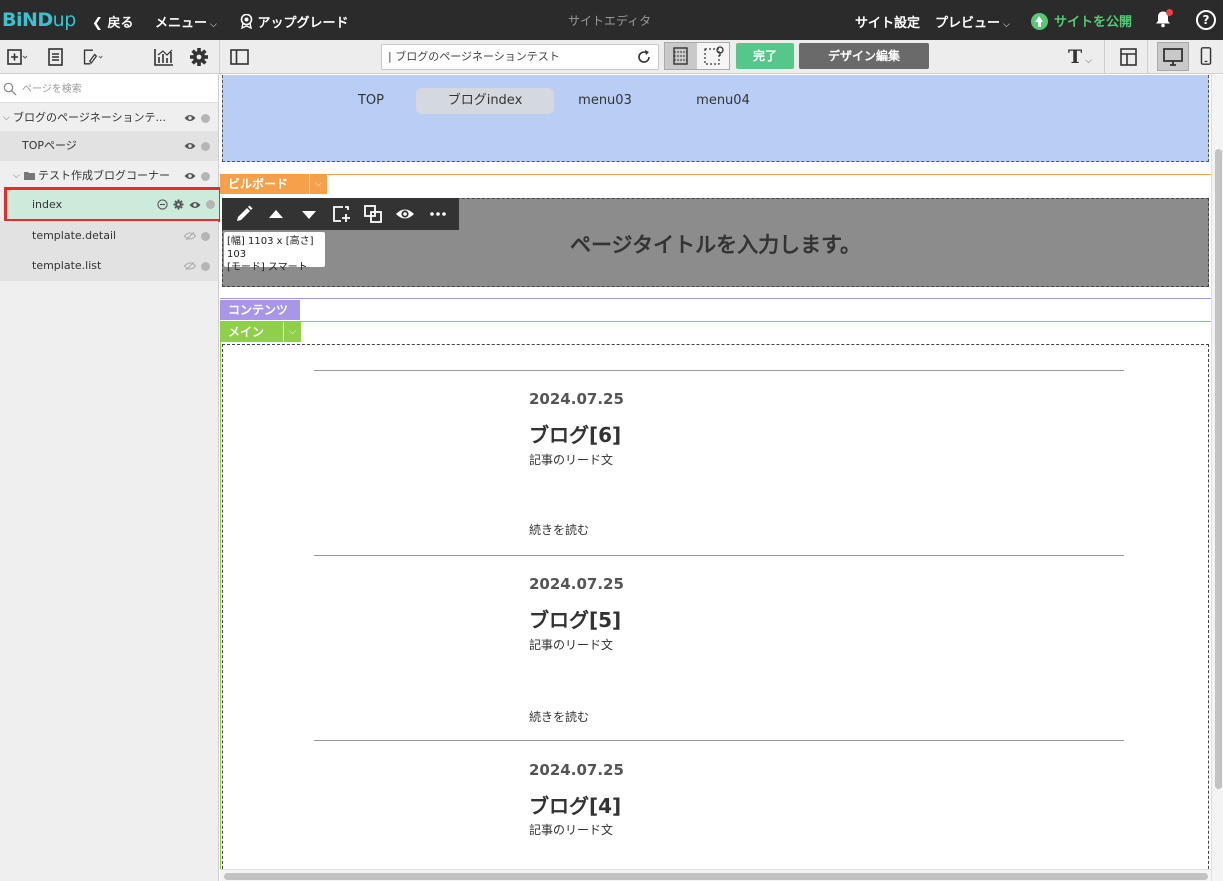 This screenshot has height=881, width=1223. I want to click on reload-icon, so click(644, 57).